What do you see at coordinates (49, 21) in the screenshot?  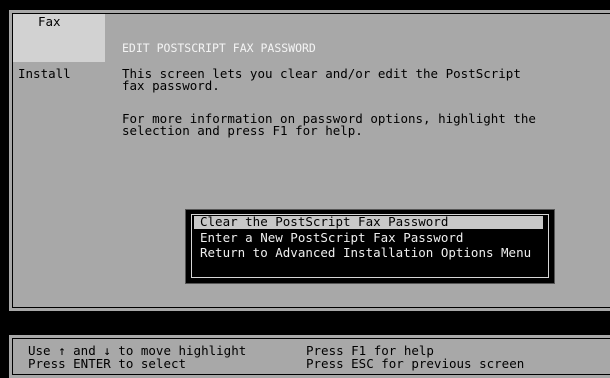 I see `sidebar-item-fax-label: Fax` at bounding box center [49, 21].